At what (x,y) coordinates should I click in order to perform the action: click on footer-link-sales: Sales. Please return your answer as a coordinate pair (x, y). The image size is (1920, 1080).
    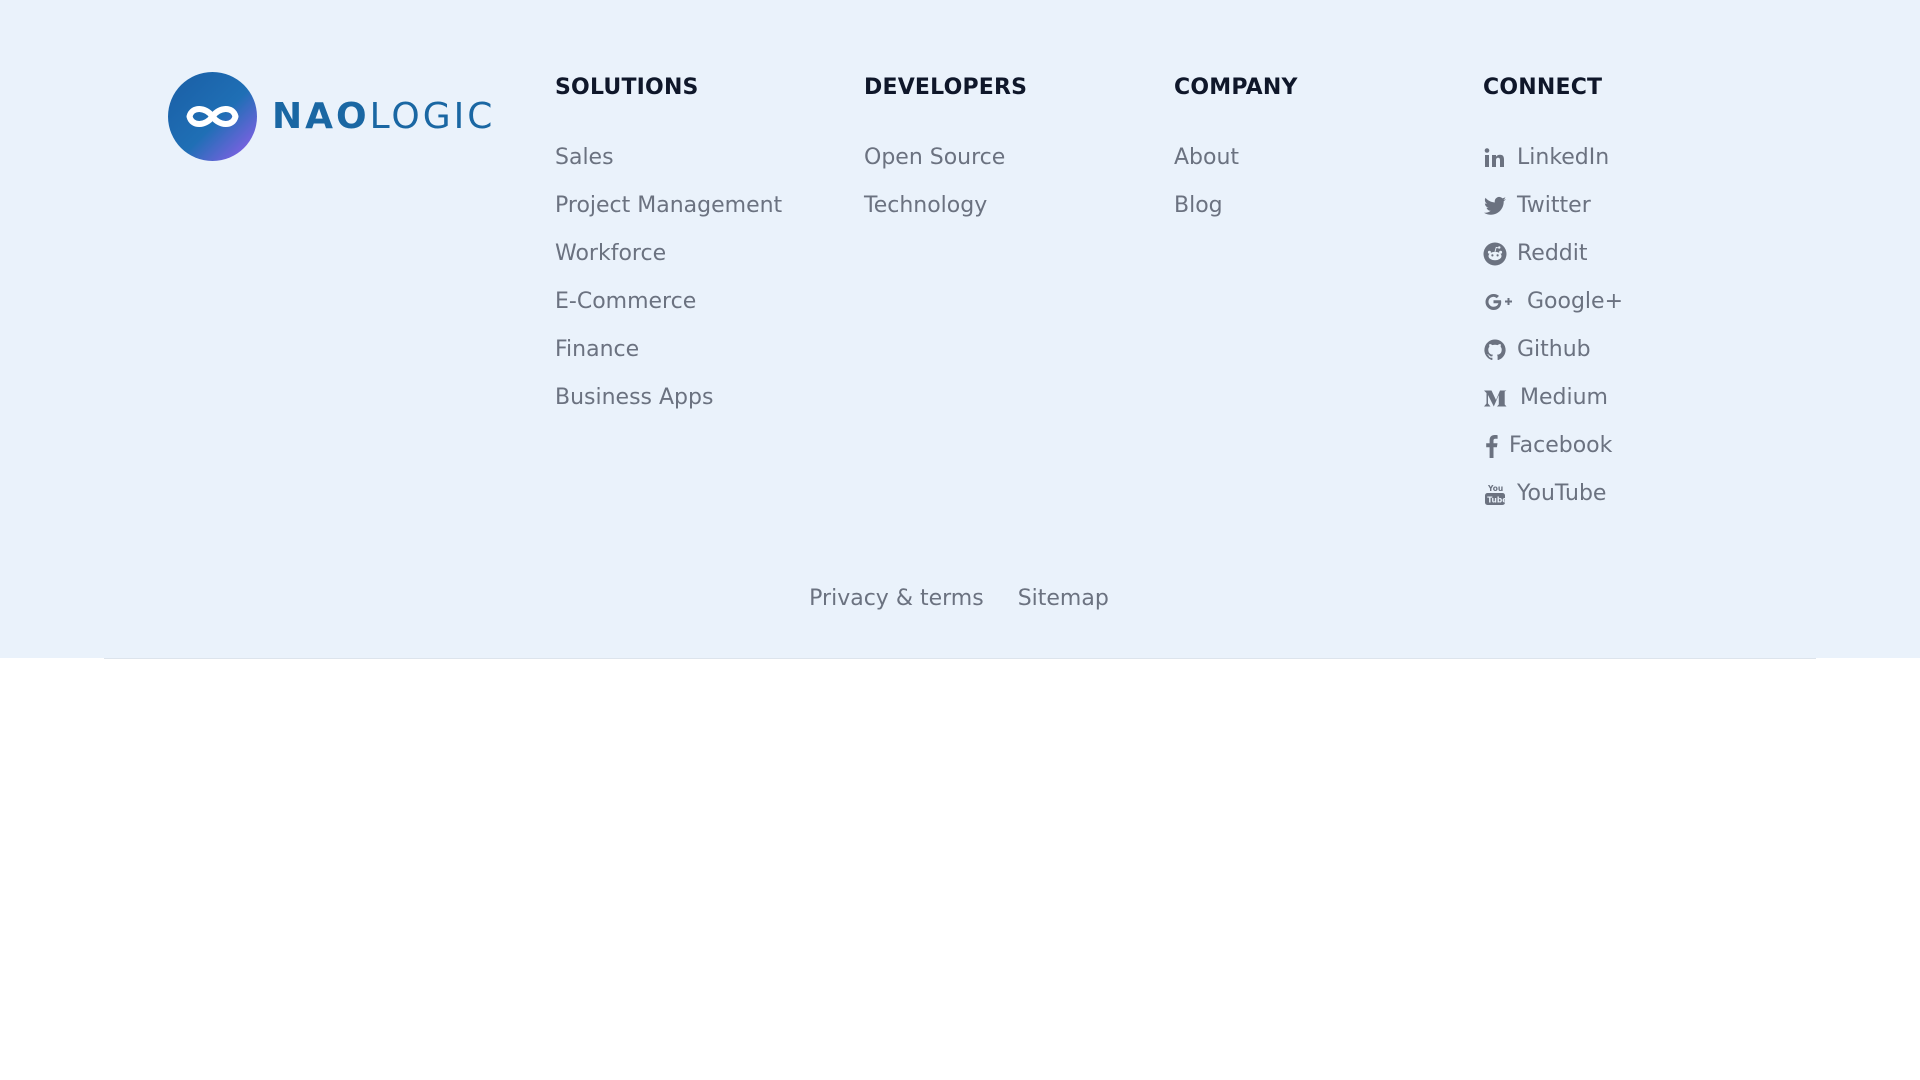
    Looking at the image, I should click on (584, 158).